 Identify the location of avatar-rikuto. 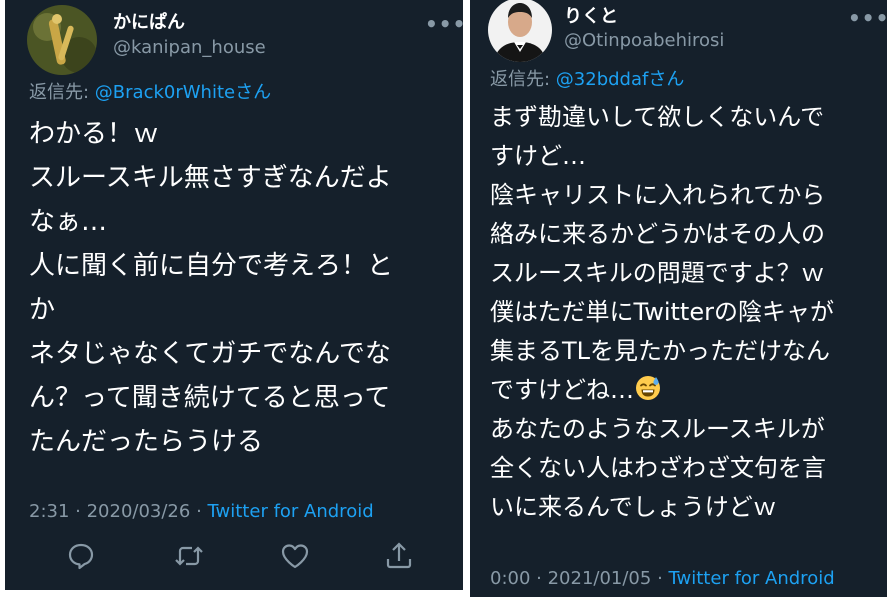
(520, 31).